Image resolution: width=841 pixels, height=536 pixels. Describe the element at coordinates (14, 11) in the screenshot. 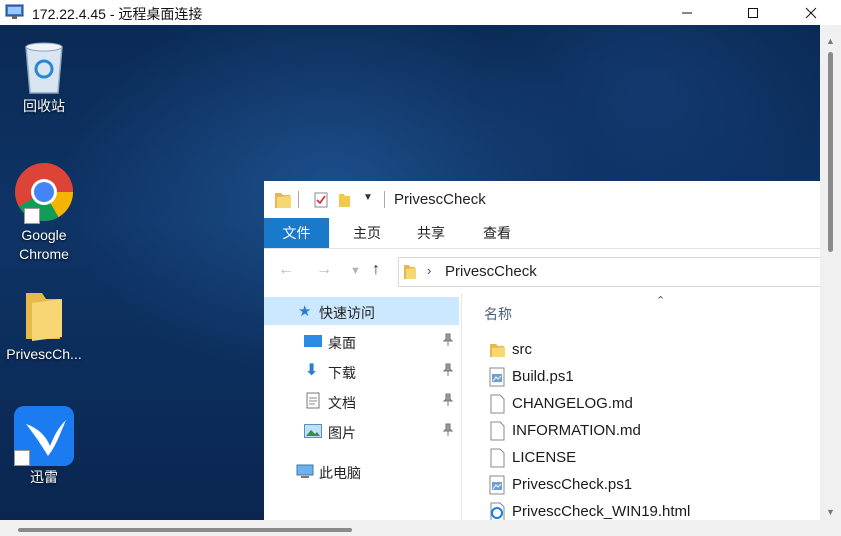

I see `remote-desktop-icon` at that location.